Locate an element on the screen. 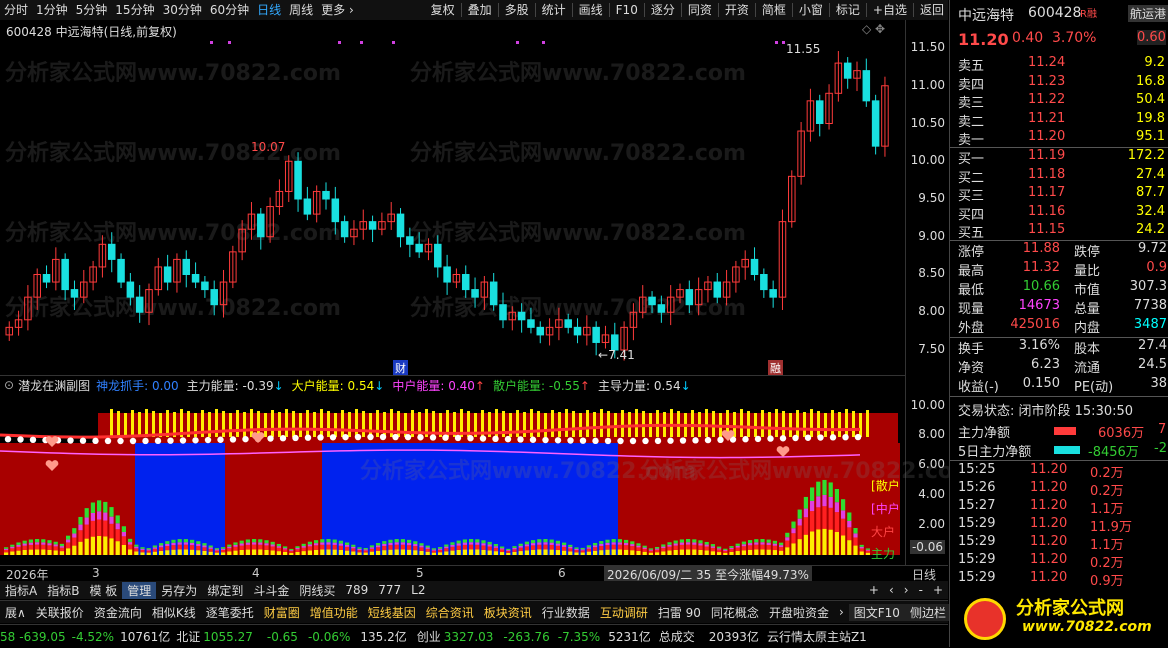 This screenshot has height=648, width=1168. tab-777: 777 is located at coordinates (389, 590).